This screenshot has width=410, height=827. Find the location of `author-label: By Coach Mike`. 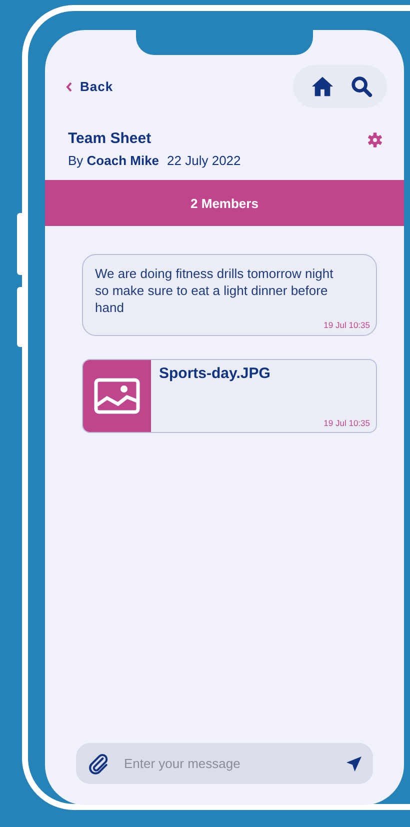

author-label: By Coach Mike is located at coordinates (114, 160).